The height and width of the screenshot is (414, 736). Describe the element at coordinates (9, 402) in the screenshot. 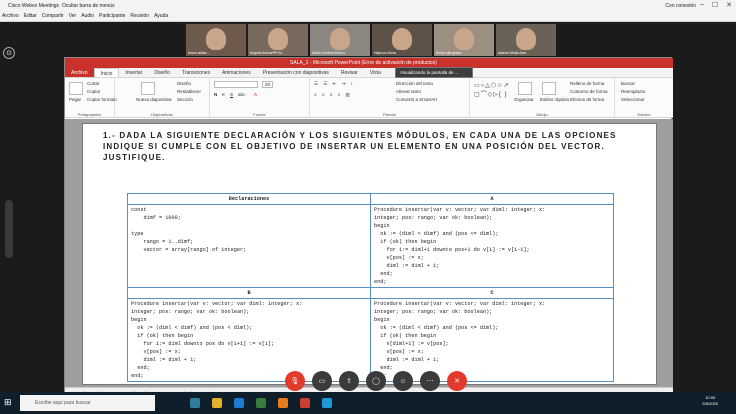

I see `windows-start-icon: ⊞` at that location.